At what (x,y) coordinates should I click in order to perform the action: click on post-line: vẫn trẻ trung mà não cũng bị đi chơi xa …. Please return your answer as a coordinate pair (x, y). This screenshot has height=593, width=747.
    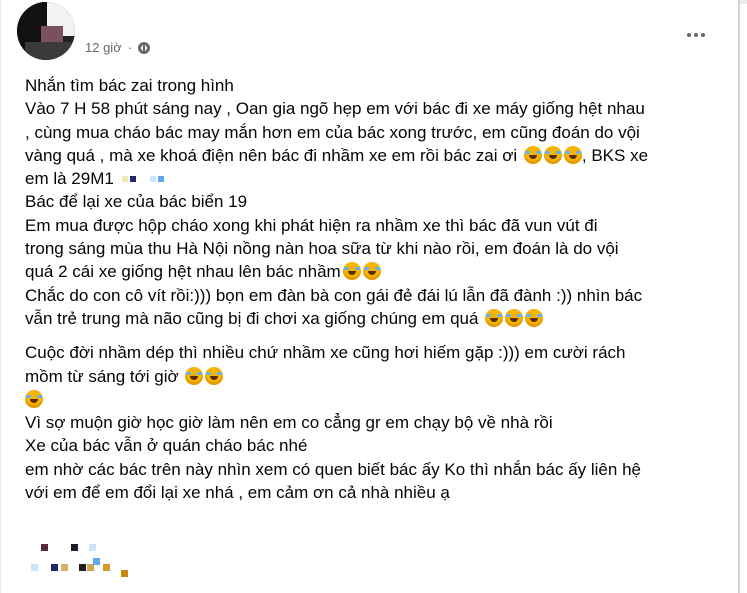
    Looking at the image, I should click on (375, 318).